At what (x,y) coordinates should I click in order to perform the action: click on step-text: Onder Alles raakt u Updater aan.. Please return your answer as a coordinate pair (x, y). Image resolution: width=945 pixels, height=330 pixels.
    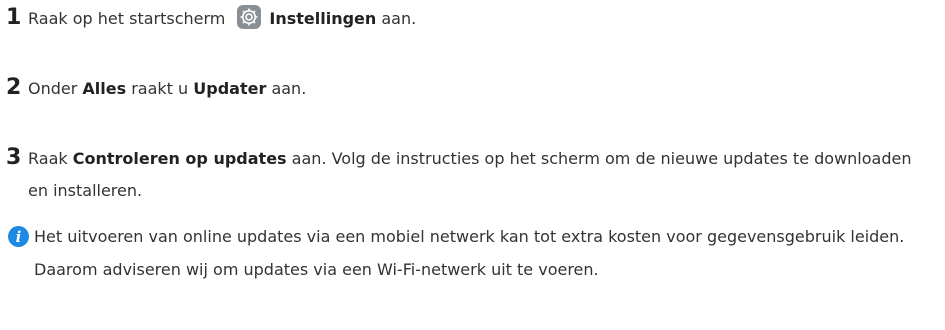
    Looking at the image, I should click on (167, 89).